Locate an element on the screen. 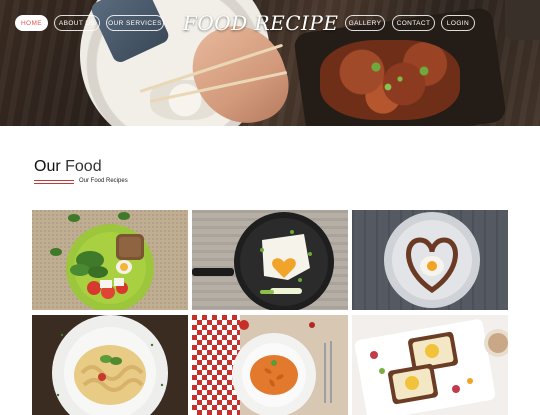 The width and height of the screenshot is (540, 415). section-title: Our Food is located at coordinates (68, 167).